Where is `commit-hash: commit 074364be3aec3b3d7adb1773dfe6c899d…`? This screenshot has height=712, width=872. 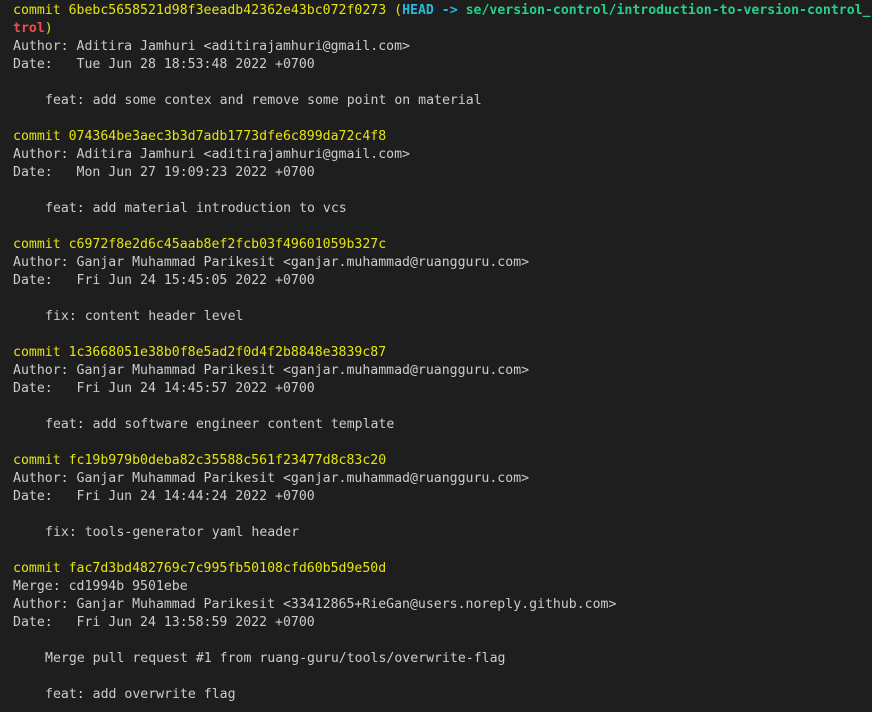
commit-hash: commit 074364be3aec3b3d7adb1773dfe6c899d… is located at coordinates (200, 136).